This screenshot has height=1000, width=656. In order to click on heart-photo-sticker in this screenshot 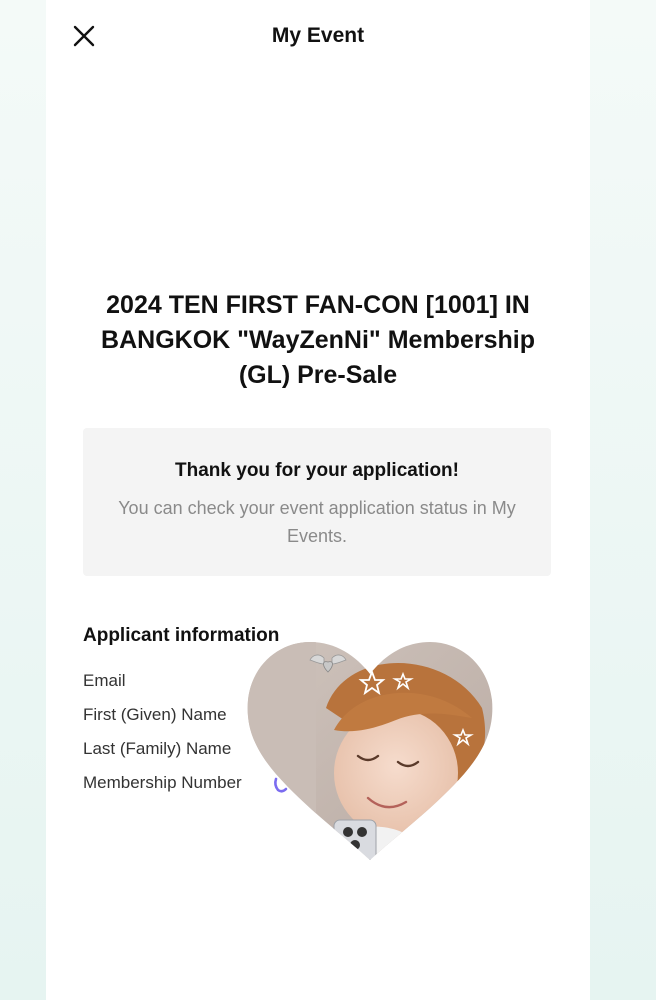, I will do `click(370, 750)`.